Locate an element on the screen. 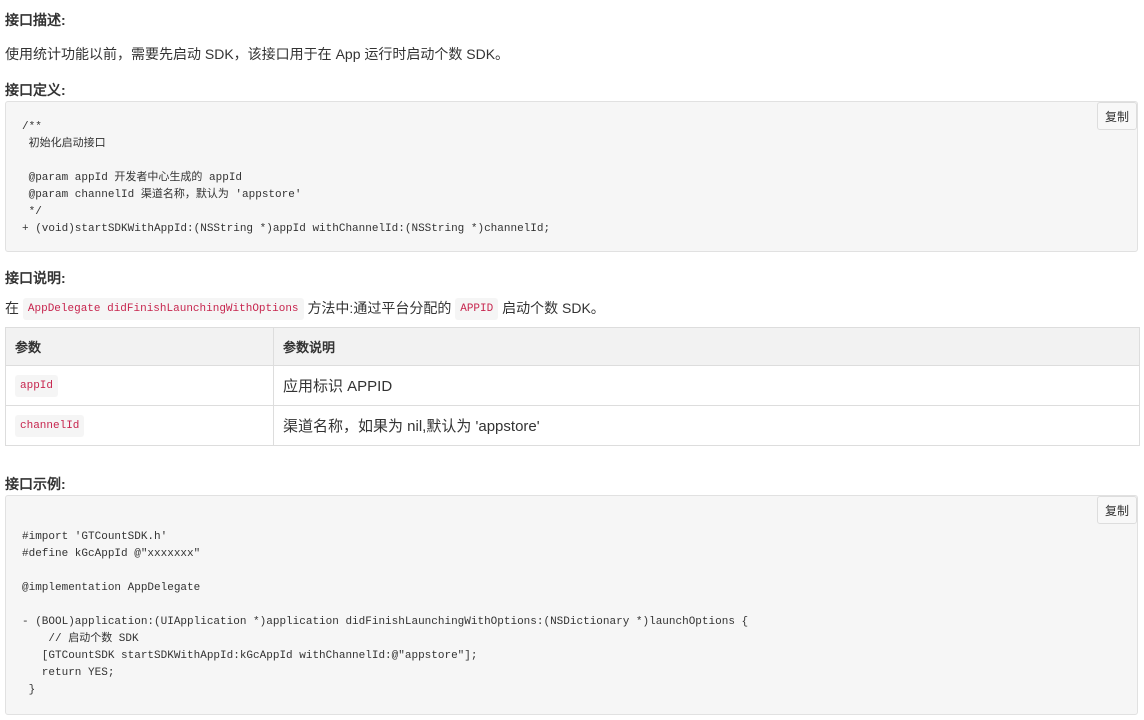 This screenshot has width=1144, height=720. table-cell-desc: 渠道名称，如果为 nil,默认为 'appstore' is located at coordinates (706, 425).